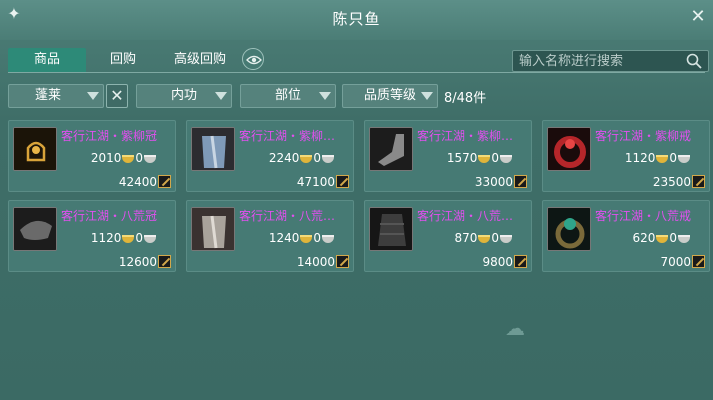 The height and width of the screenshot is (400, 713). What do you see at coordinates (675, 262) in the screenshot?
I see `item-value: 7000` at bounding box center [675, 262].